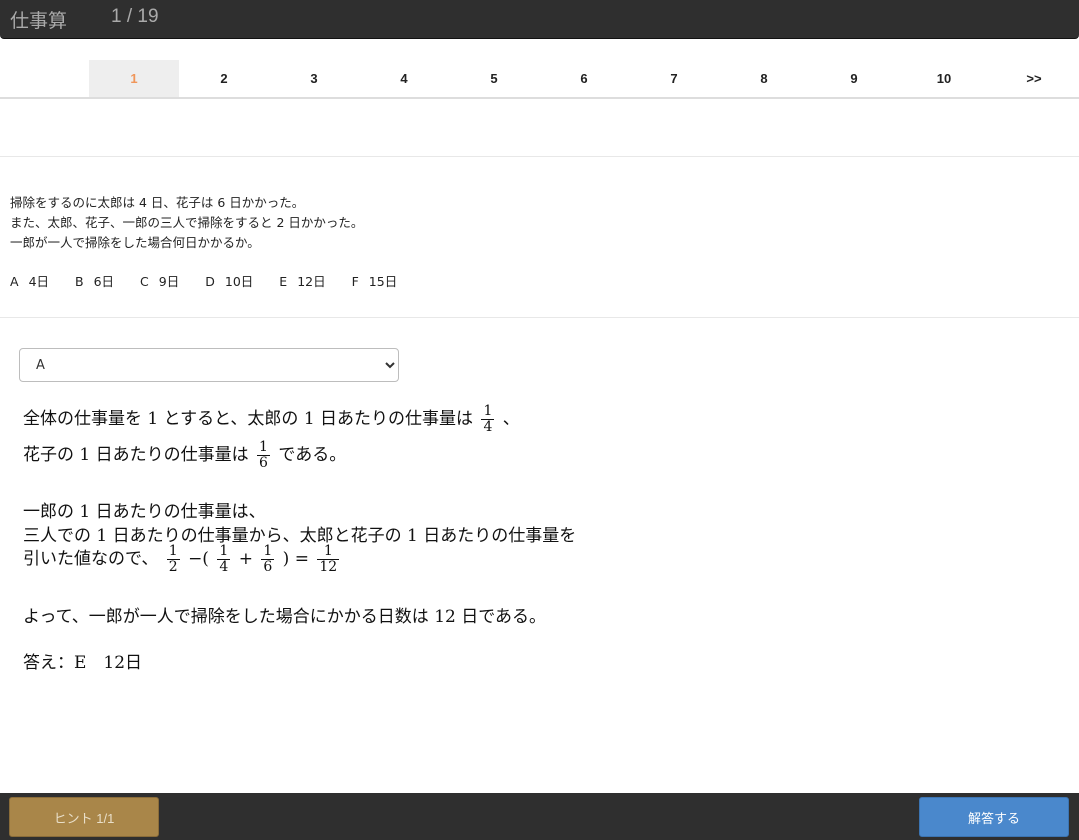 Image resolution: width=1079 pixels, height=840 pixels. Describe the element at coordinates (134, 78) in the screenshot. I see `page-link-1: 1` at that location.